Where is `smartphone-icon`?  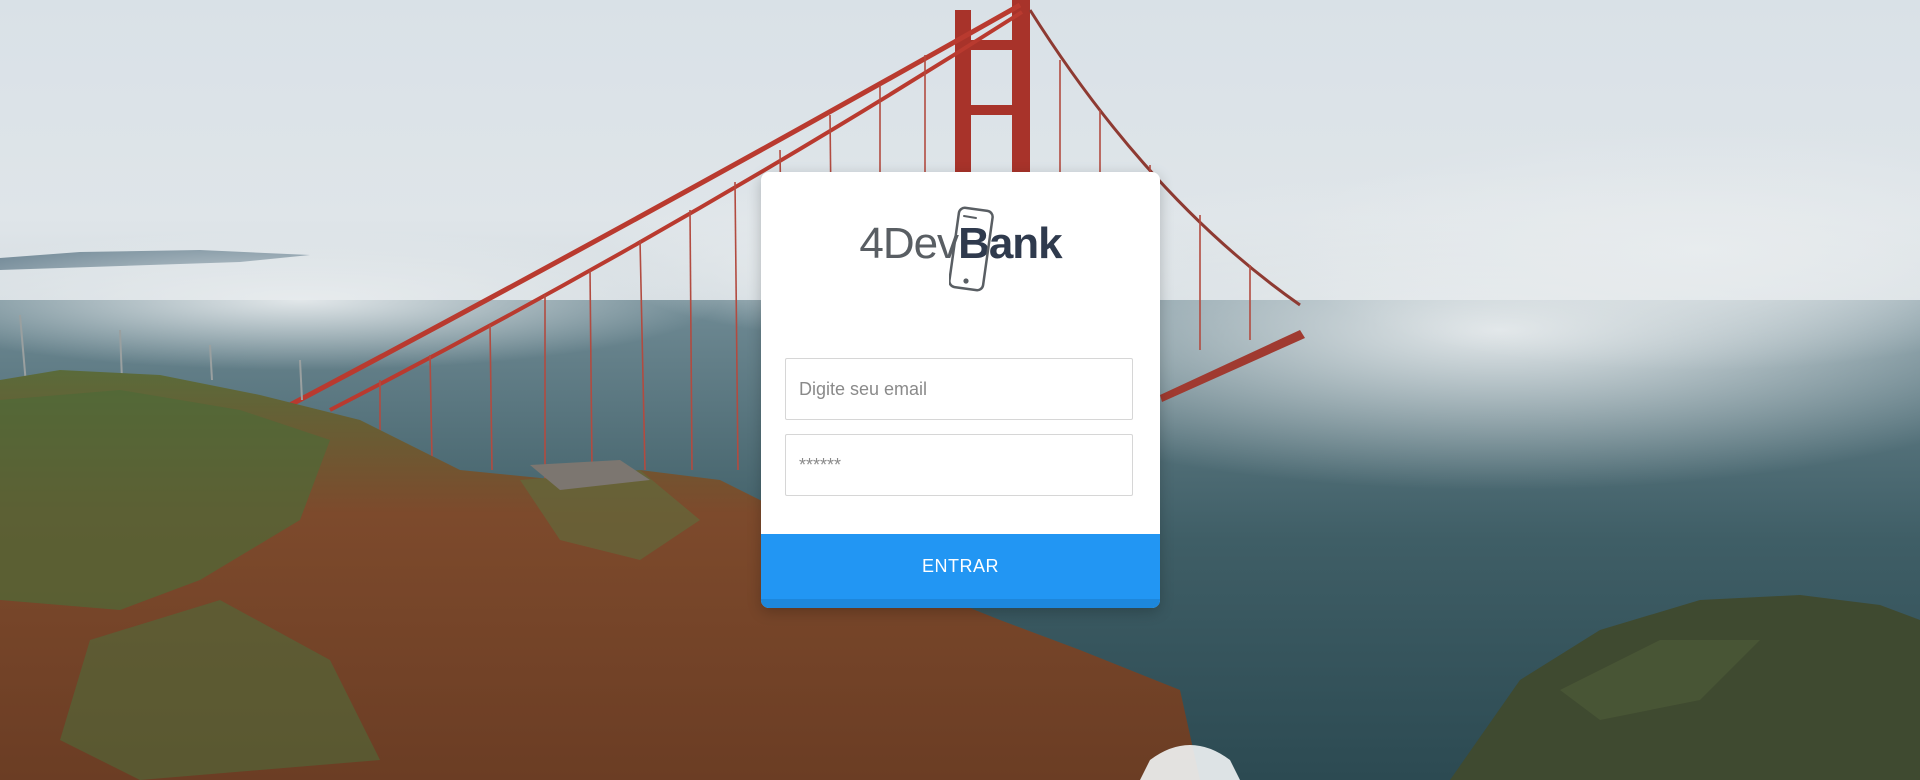 smartphone-icon is located at coordinates (972, 249).